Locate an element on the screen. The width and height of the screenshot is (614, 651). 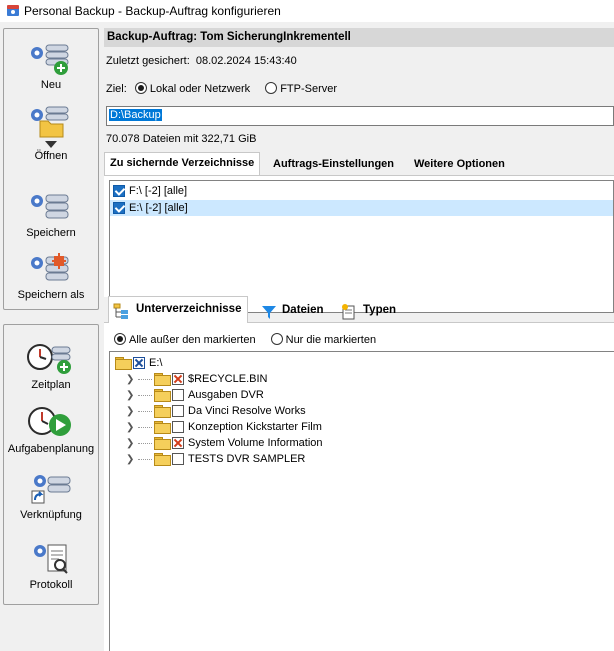
files-label: Dateien is located at coordinates (303, 310).